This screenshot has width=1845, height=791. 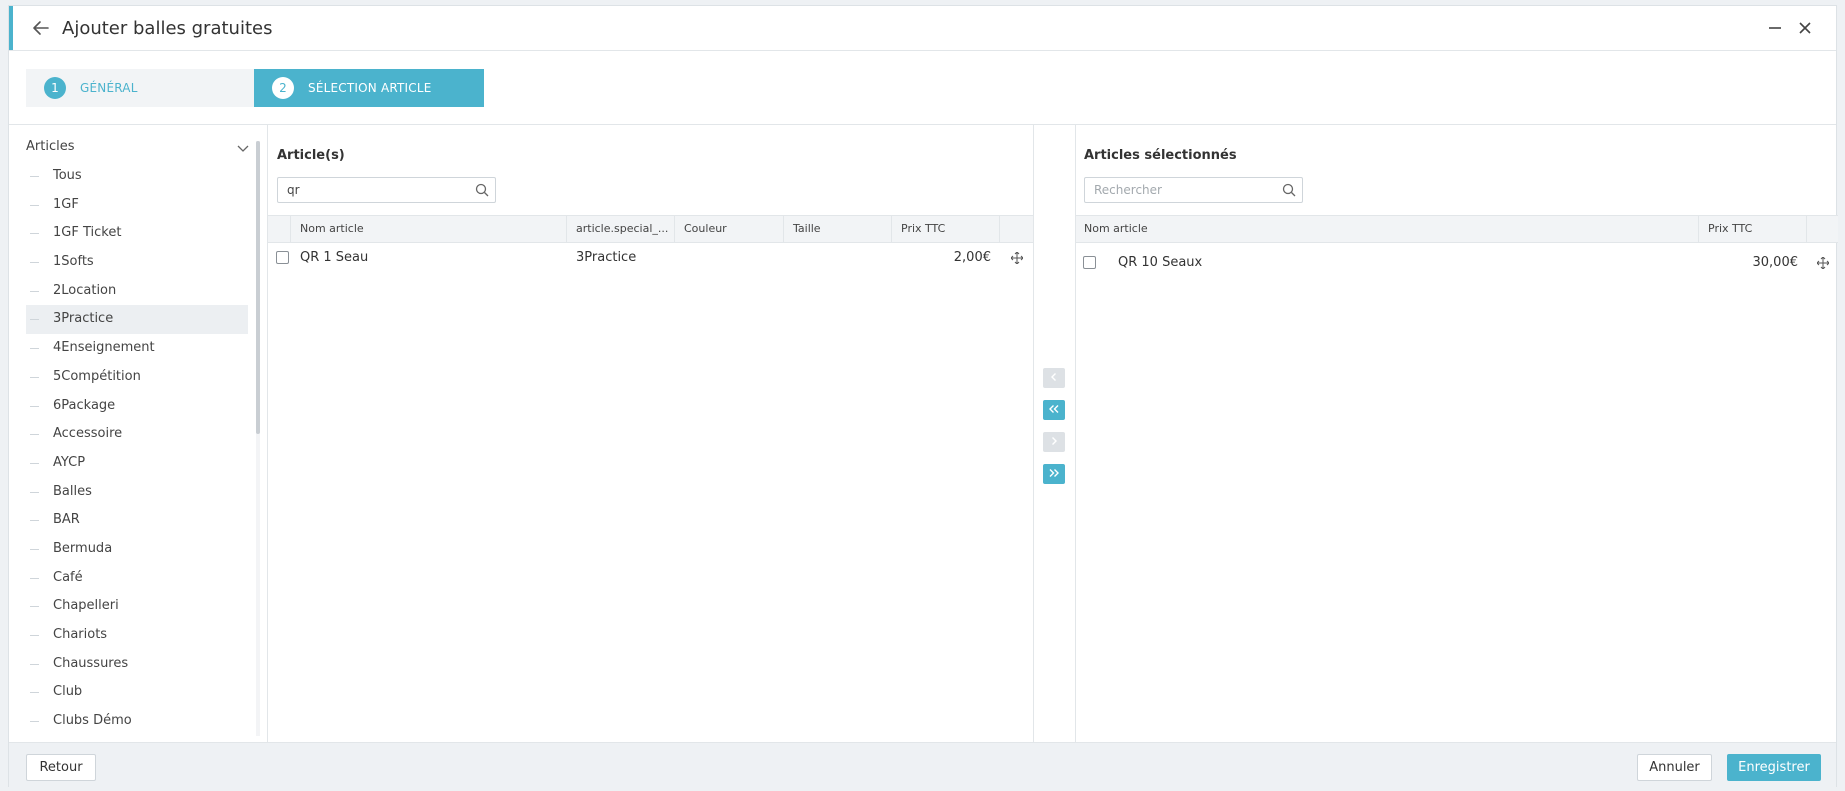 What do you see at coordinates (61, 767) in the screenshot?
I see `back-button: Retour` at bounding box center [61, 767].